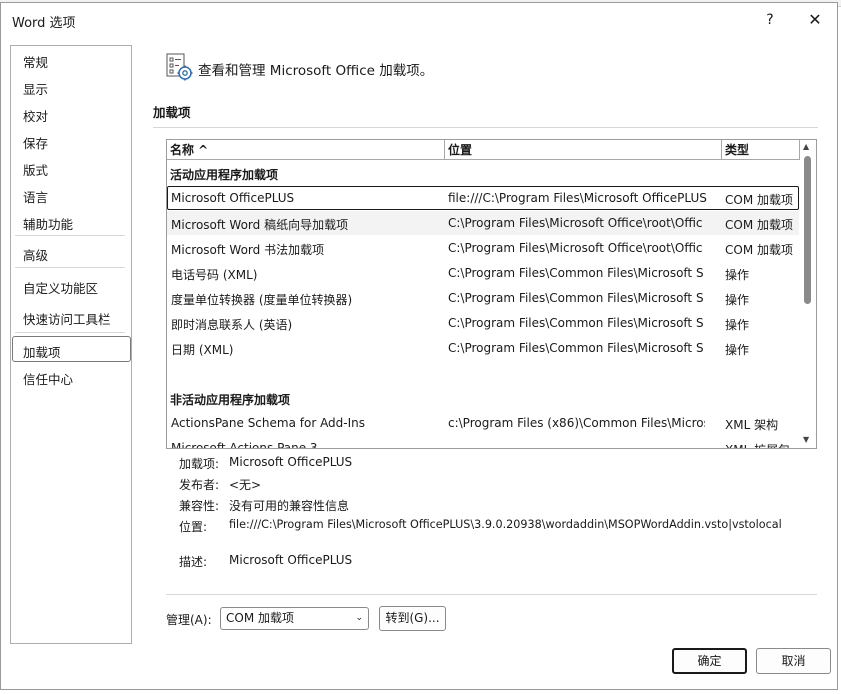 The width and height of the screenshot is (841, 694). I want to click on nav-item-proofing: 校对, so click(35, 115).